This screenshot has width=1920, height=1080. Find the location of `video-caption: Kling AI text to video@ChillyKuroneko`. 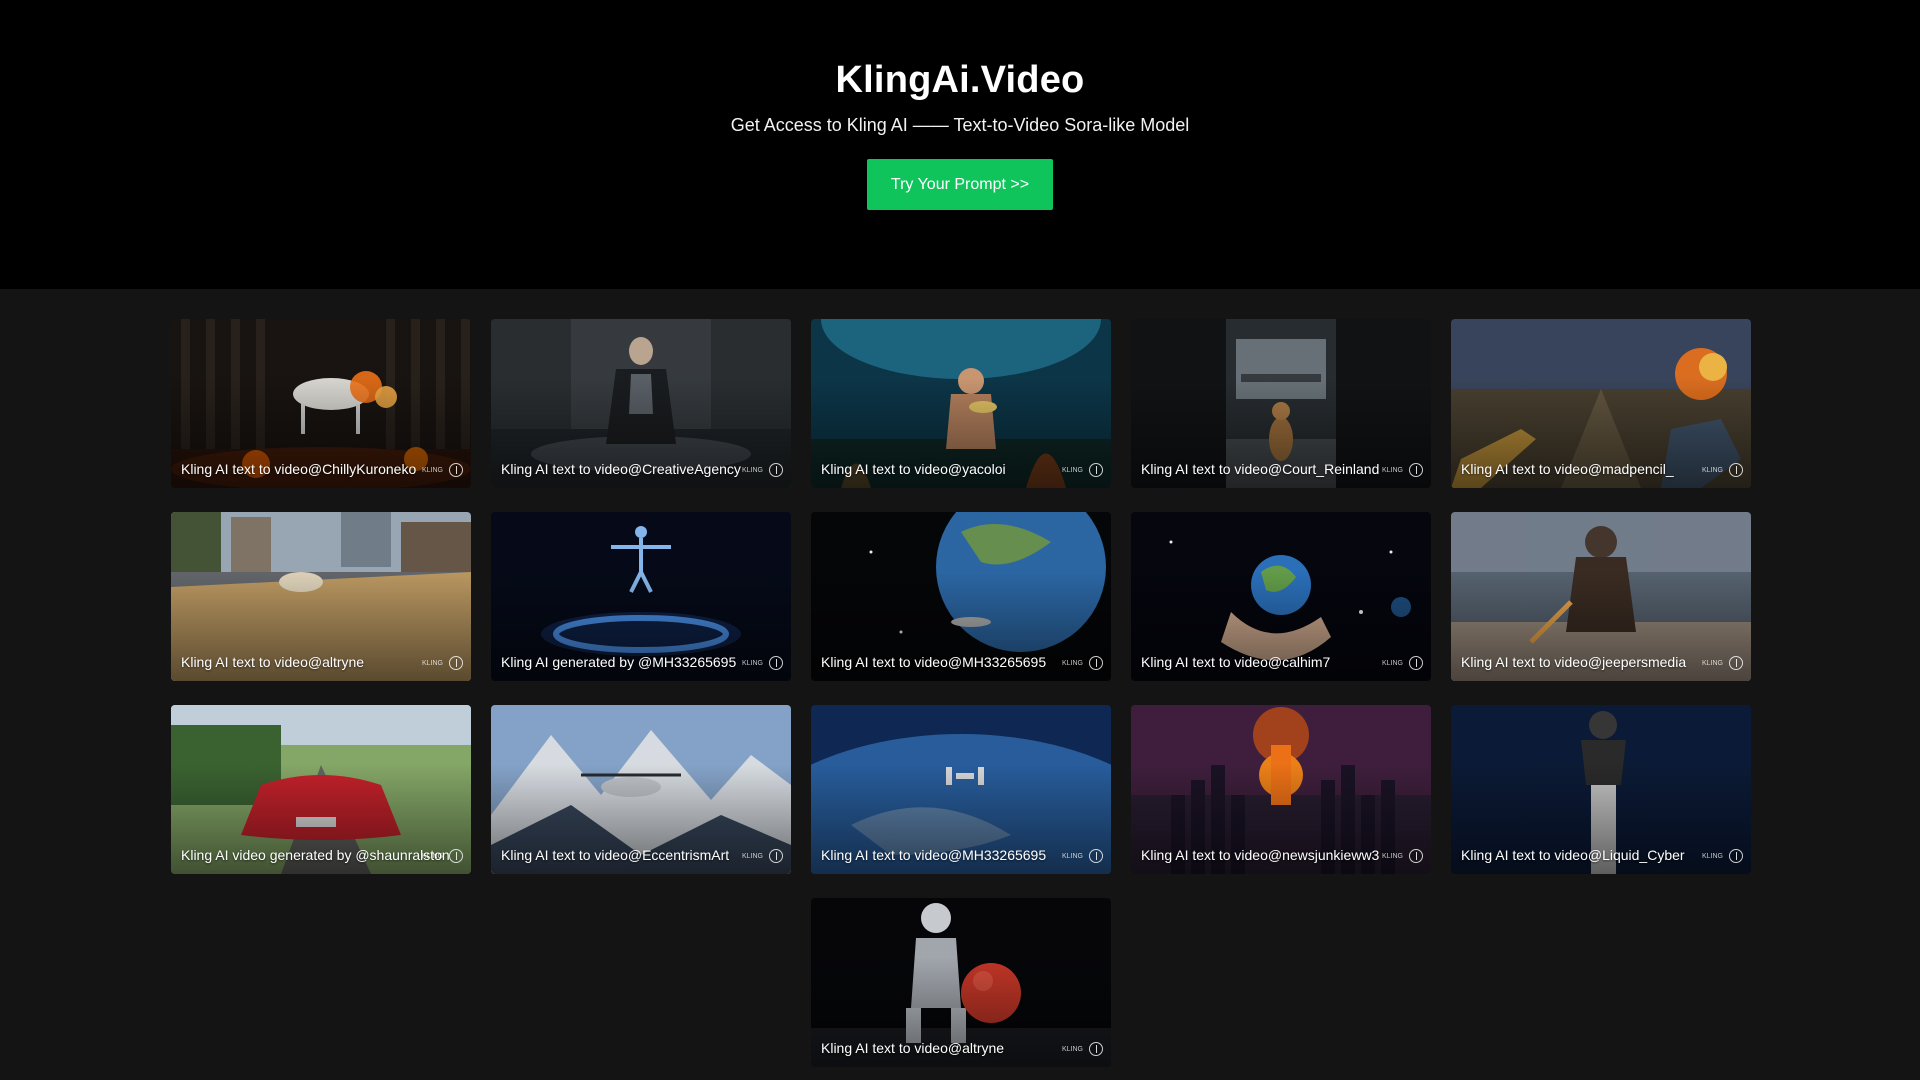

video-caption: Kling AI text to video@ChillyKuroneko is located at coordinates (299, 469).